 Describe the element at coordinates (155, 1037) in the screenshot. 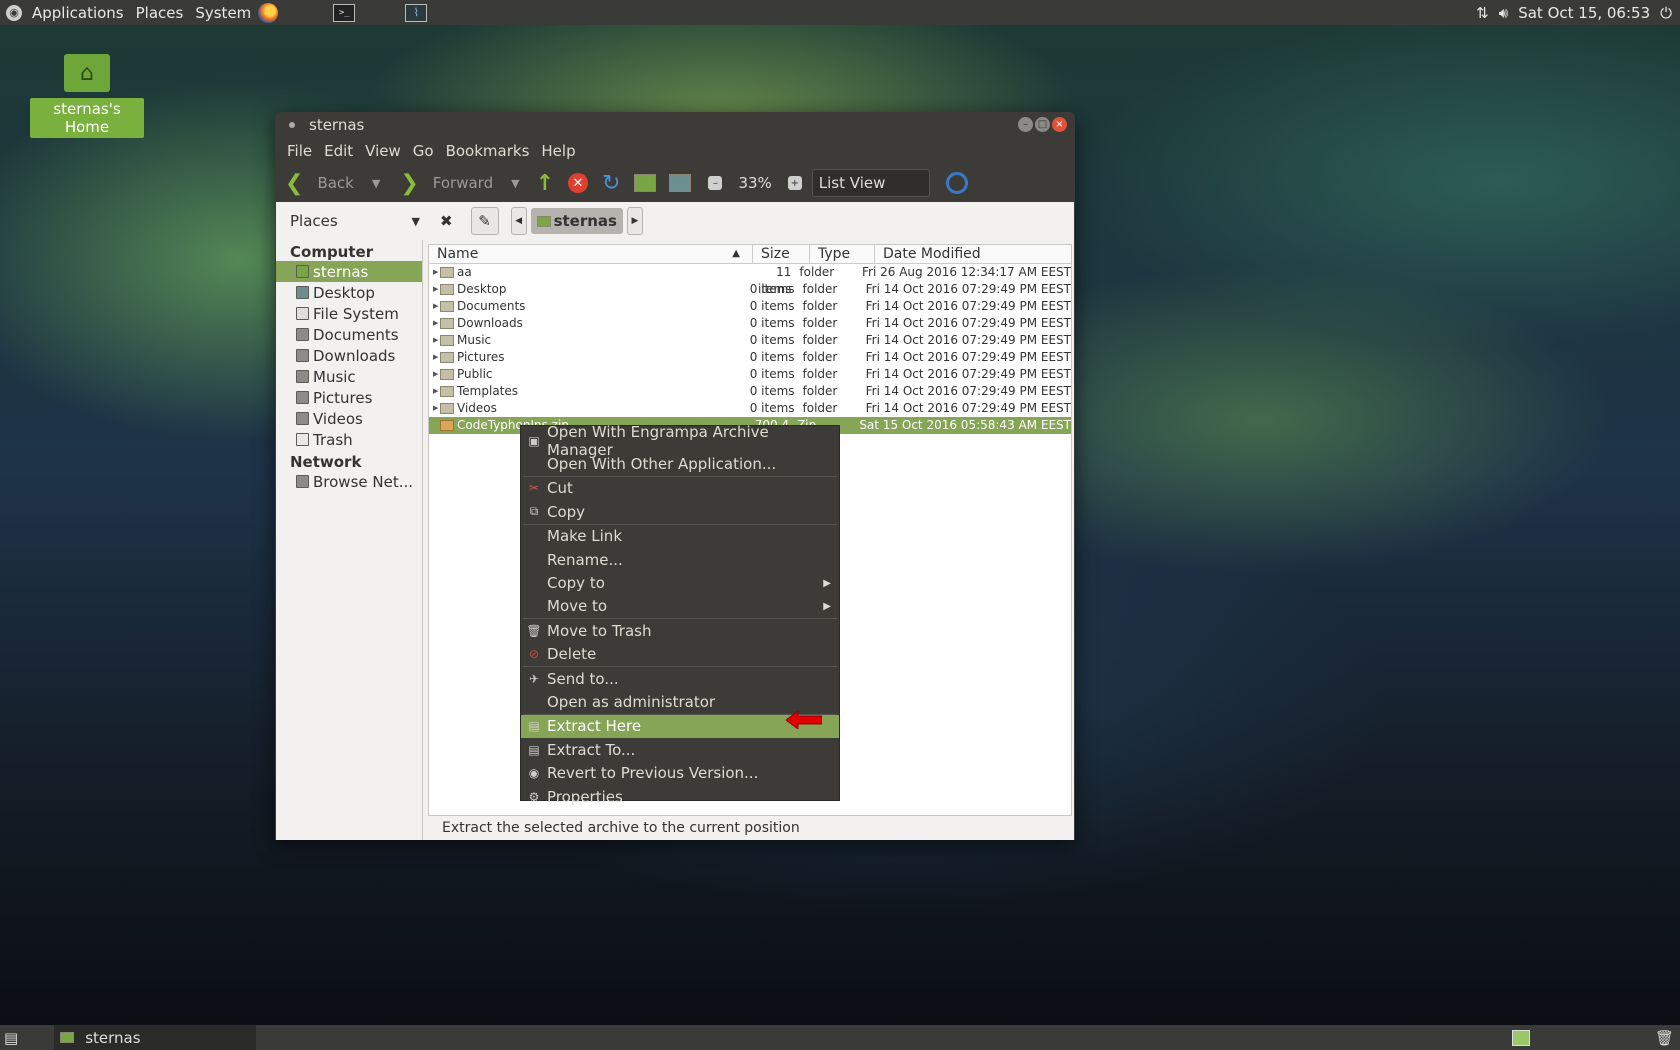

I see `taskbar-item-sternas: sternas` at that location.